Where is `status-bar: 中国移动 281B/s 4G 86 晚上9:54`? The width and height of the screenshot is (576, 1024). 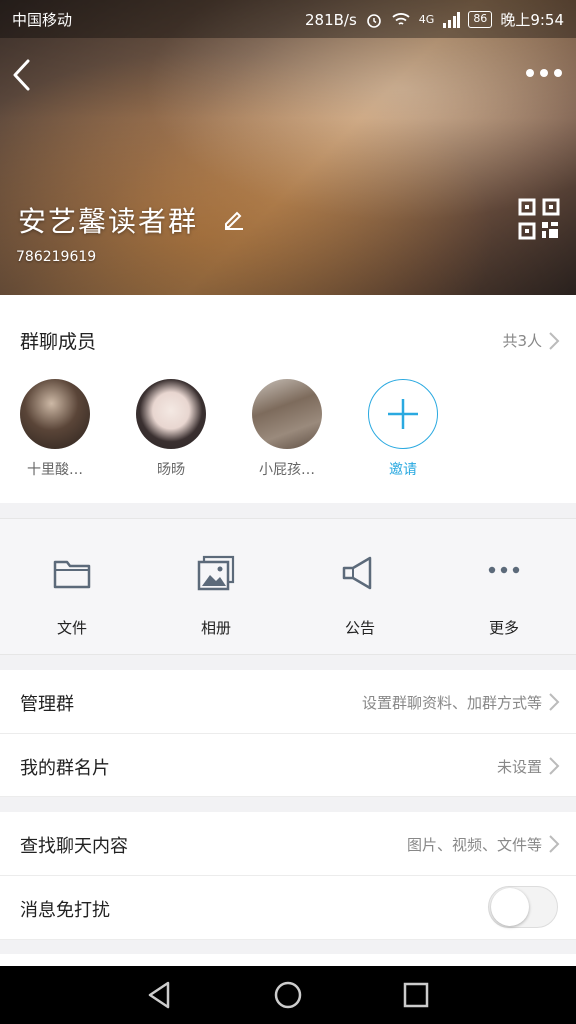
status-bar: 中国移动 281B/s 4G 86 晚上9:54 is located at coordinates (288, 19).